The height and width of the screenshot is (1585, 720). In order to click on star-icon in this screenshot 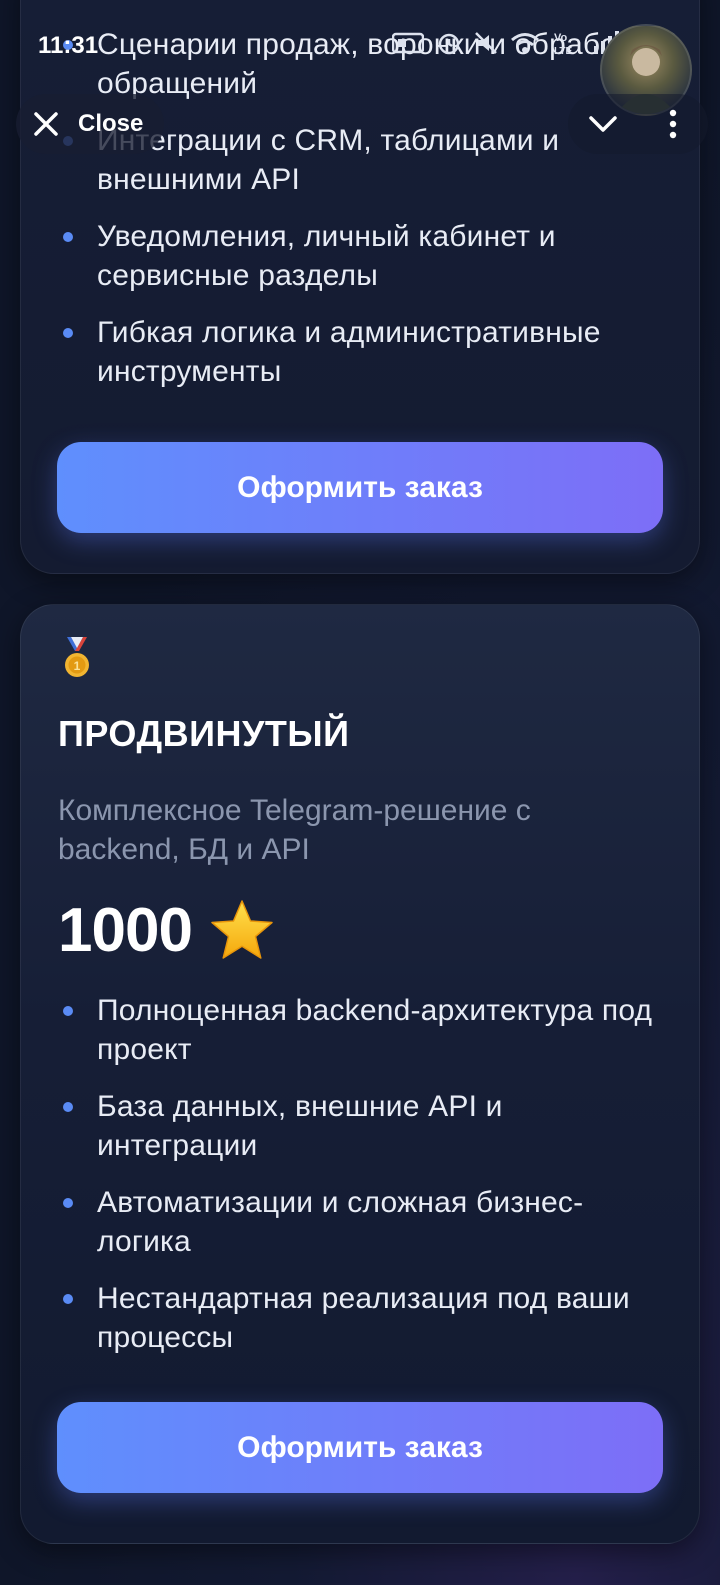, I will do `click(242, 929)`.